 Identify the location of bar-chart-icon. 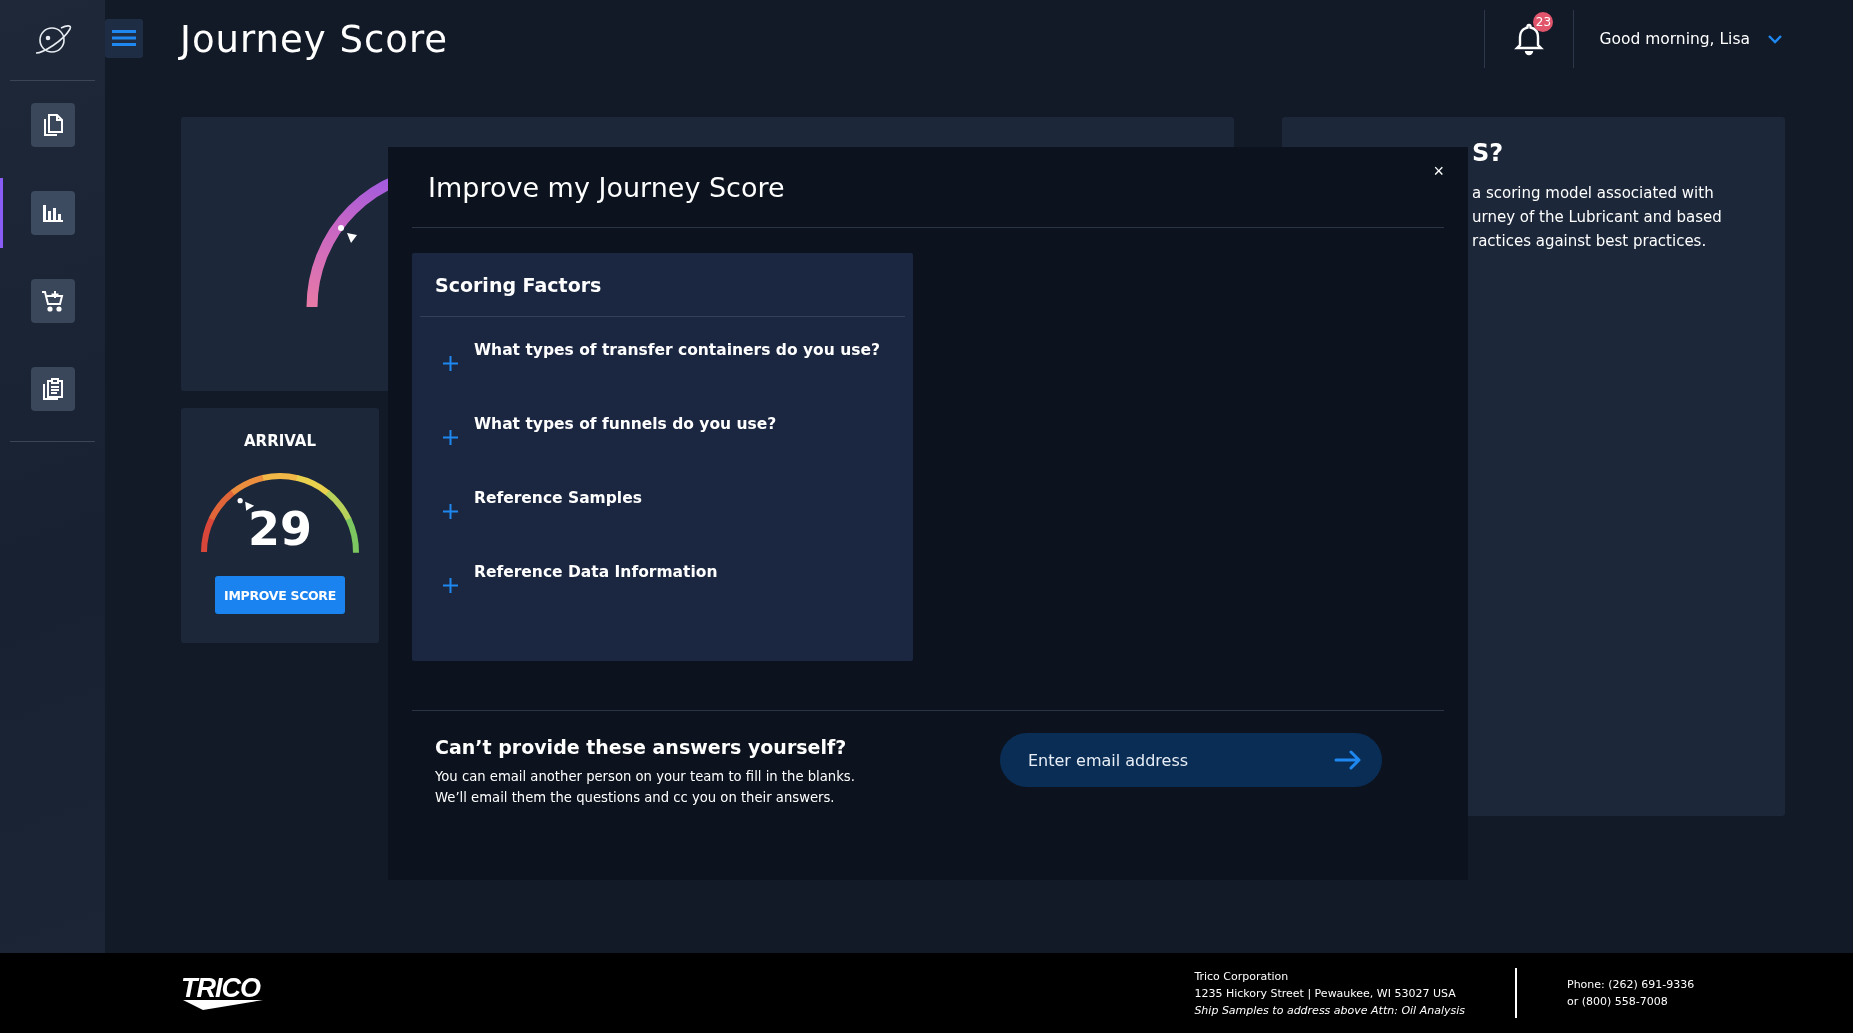
(52, 213).